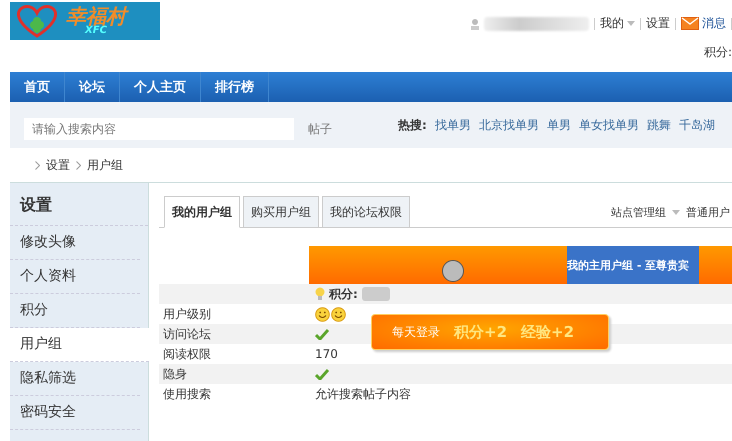 The image size is (732, 441). What do you see at coordinates (202, 212) in the screenshot?
I see `tab: 我的用户组` at bounding box center [202, 212].